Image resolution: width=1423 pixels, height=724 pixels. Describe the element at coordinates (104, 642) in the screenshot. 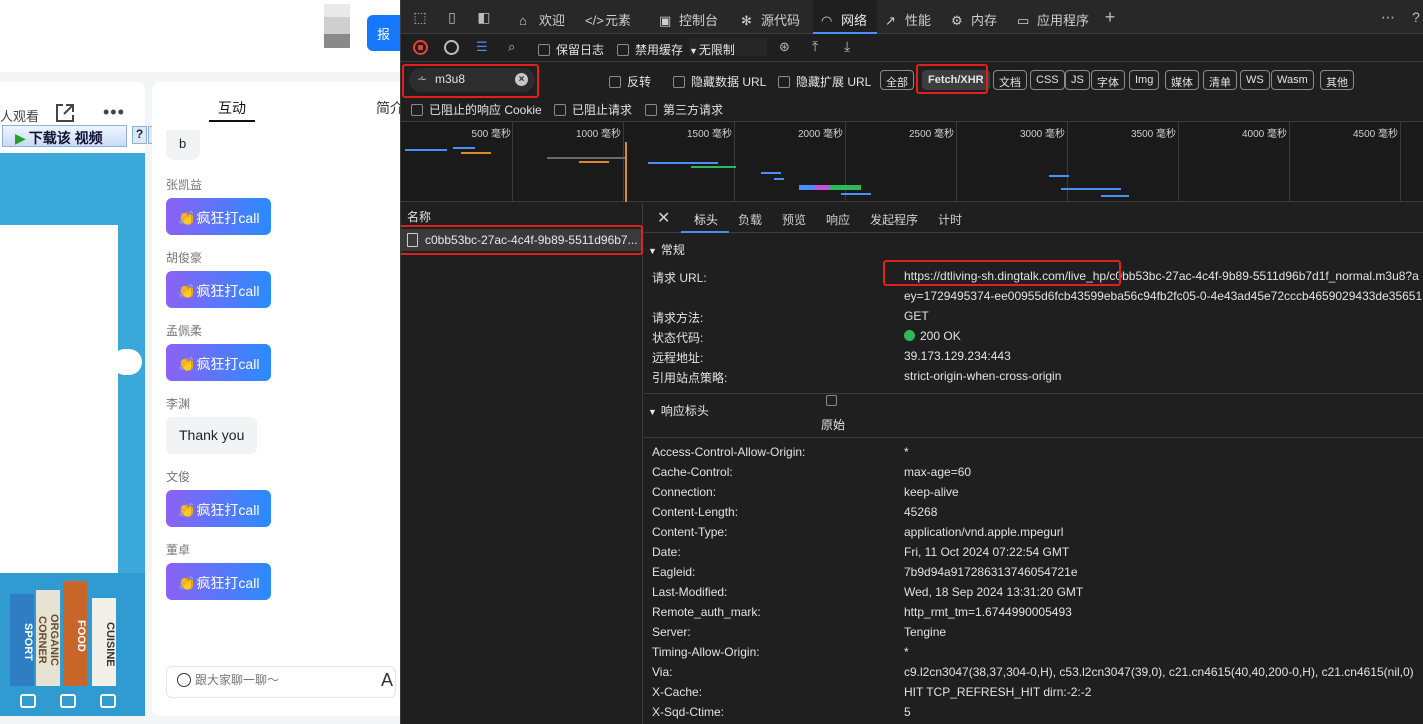

I see `video-book: CUISINE` at that location.